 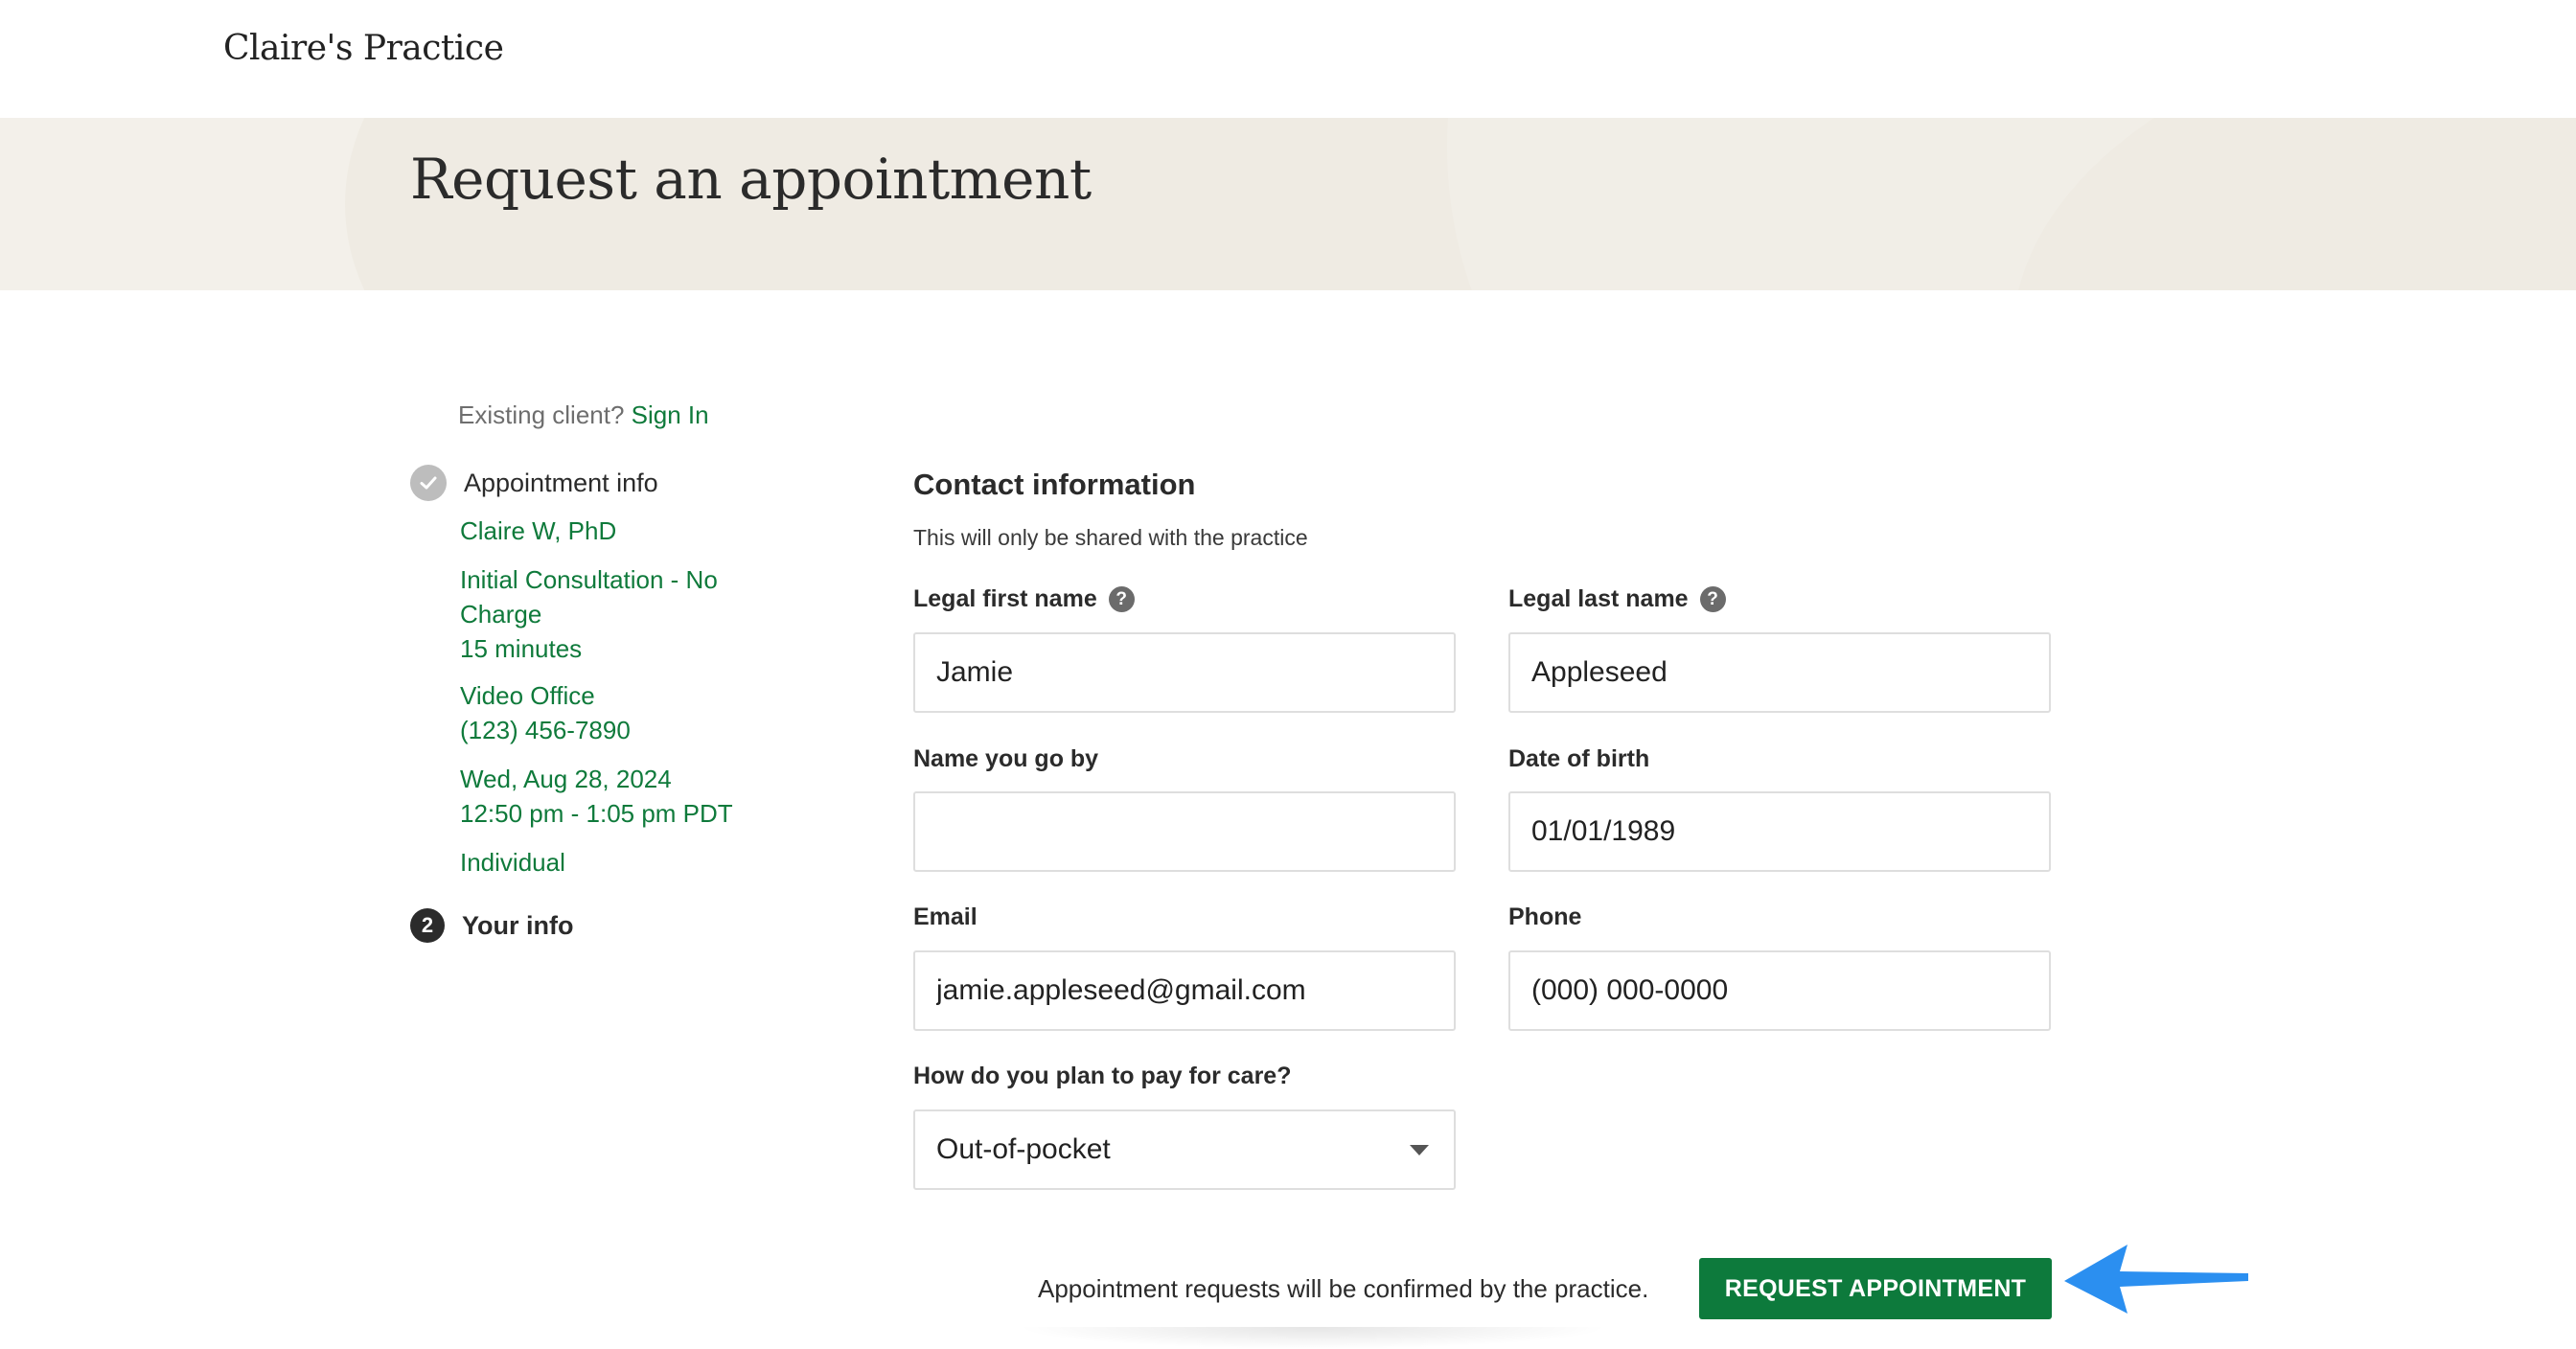 I want to click on page-title: Request an appointment, so click(x=751, y=180).